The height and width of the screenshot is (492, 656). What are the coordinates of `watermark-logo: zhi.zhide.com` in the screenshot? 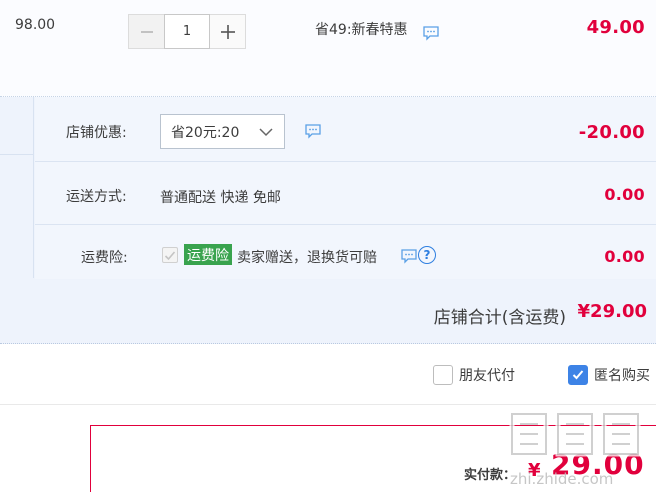 It's located at (575, 449).